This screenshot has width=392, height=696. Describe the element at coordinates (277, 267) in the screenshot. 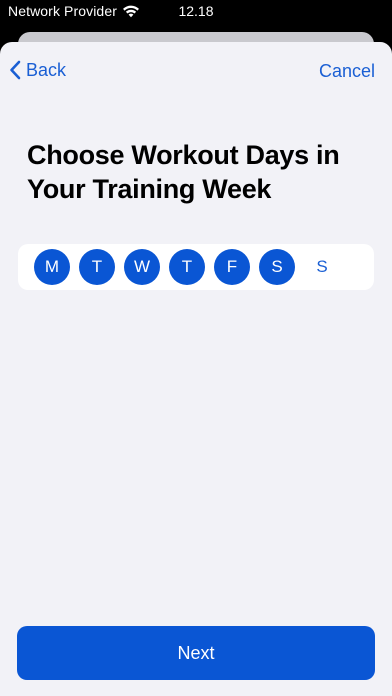

I see `day-saturday: S` at that location.